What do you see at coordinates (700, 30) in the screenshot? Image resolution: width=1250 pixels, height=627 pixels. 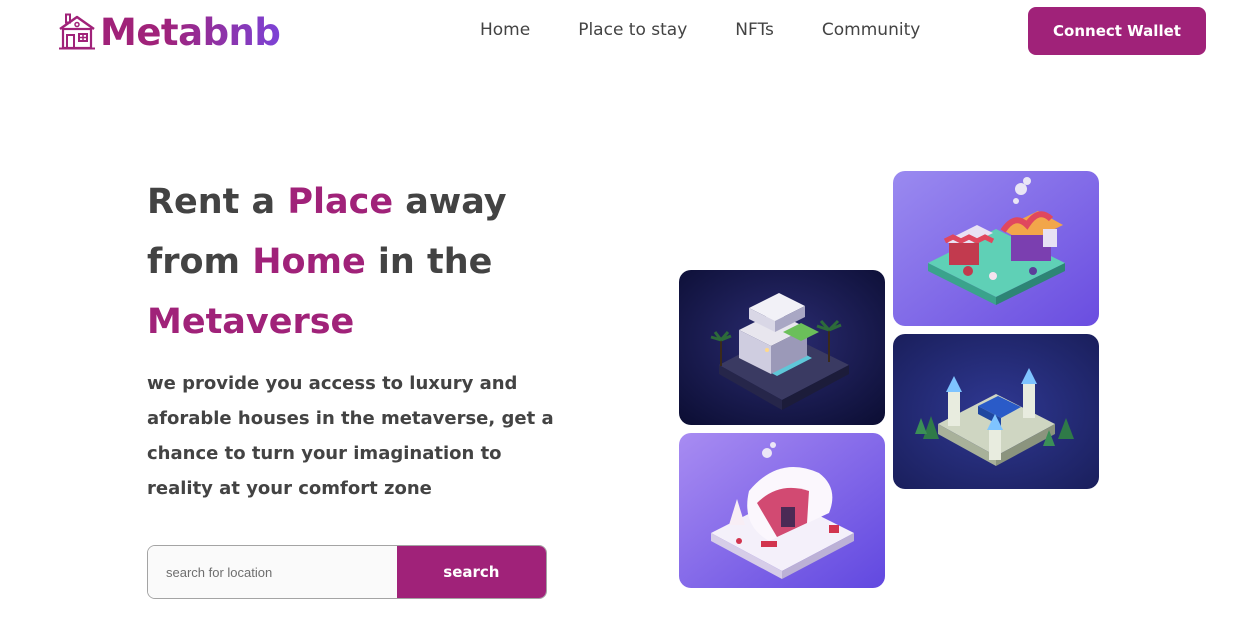 I see `main-nav: Home Place to stay NFTs Community` at bounding box center [700, 30].